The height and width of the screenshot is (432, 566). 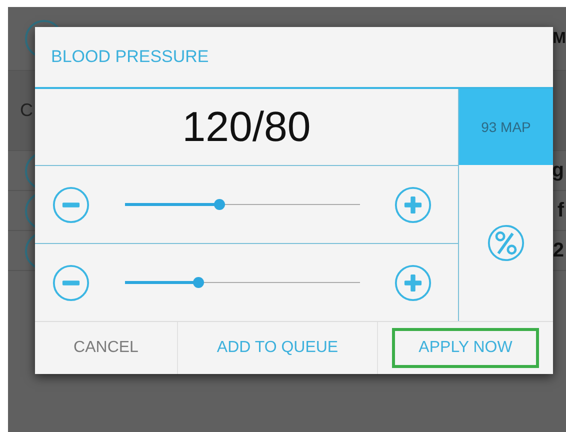 I want to click on map-value: 93 MAP, so click(x=506, y=127).